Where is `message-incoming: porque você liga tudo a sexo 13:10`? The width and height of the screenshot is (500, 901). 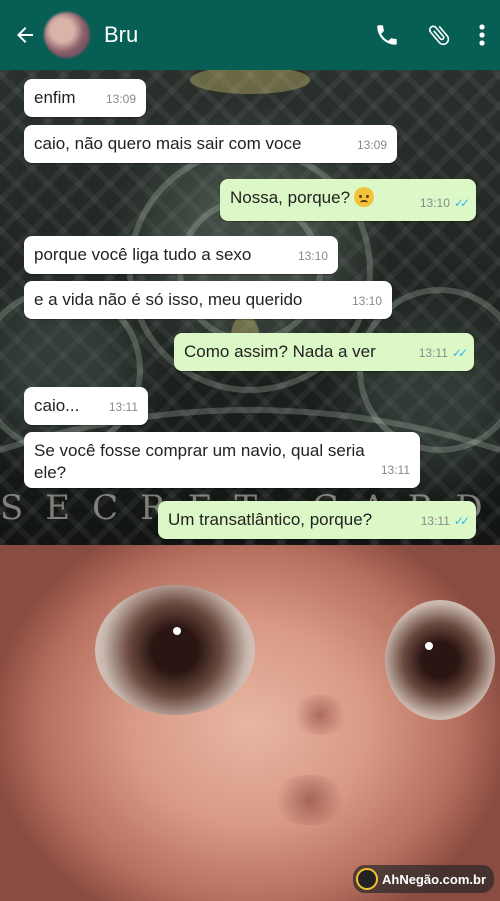
message-incoming: porque você liga tudo a sexo 13:10 is located at coordinates (181, 255).